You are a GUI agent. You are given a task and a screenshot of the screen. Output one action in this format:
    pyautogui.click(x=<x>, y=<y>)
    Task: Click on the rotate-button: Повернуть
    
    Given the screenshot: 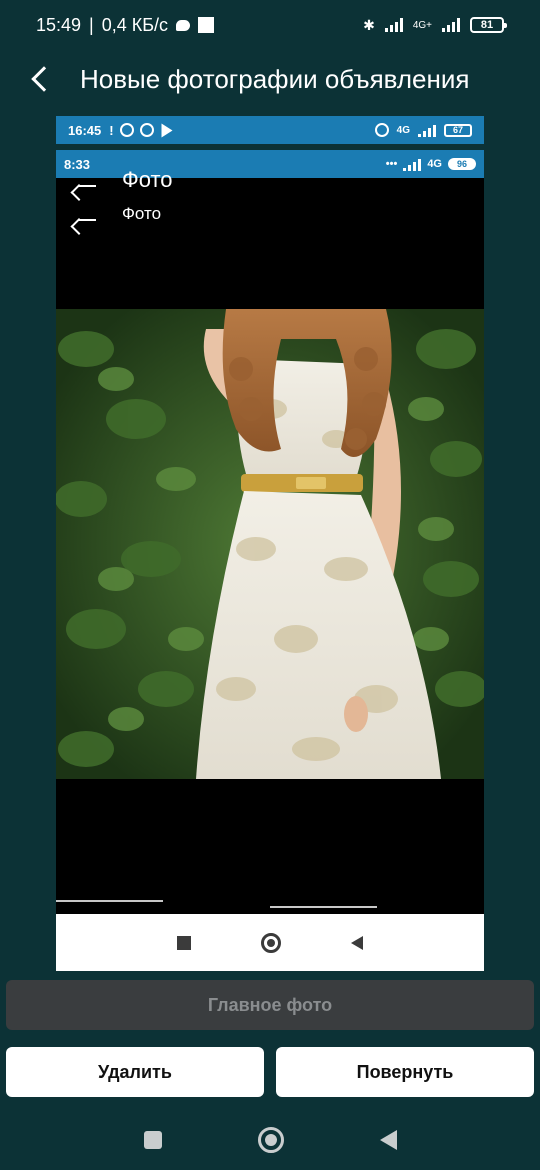 What is the action you would take?
    pyautogui.click(x=405, y=1072)
    